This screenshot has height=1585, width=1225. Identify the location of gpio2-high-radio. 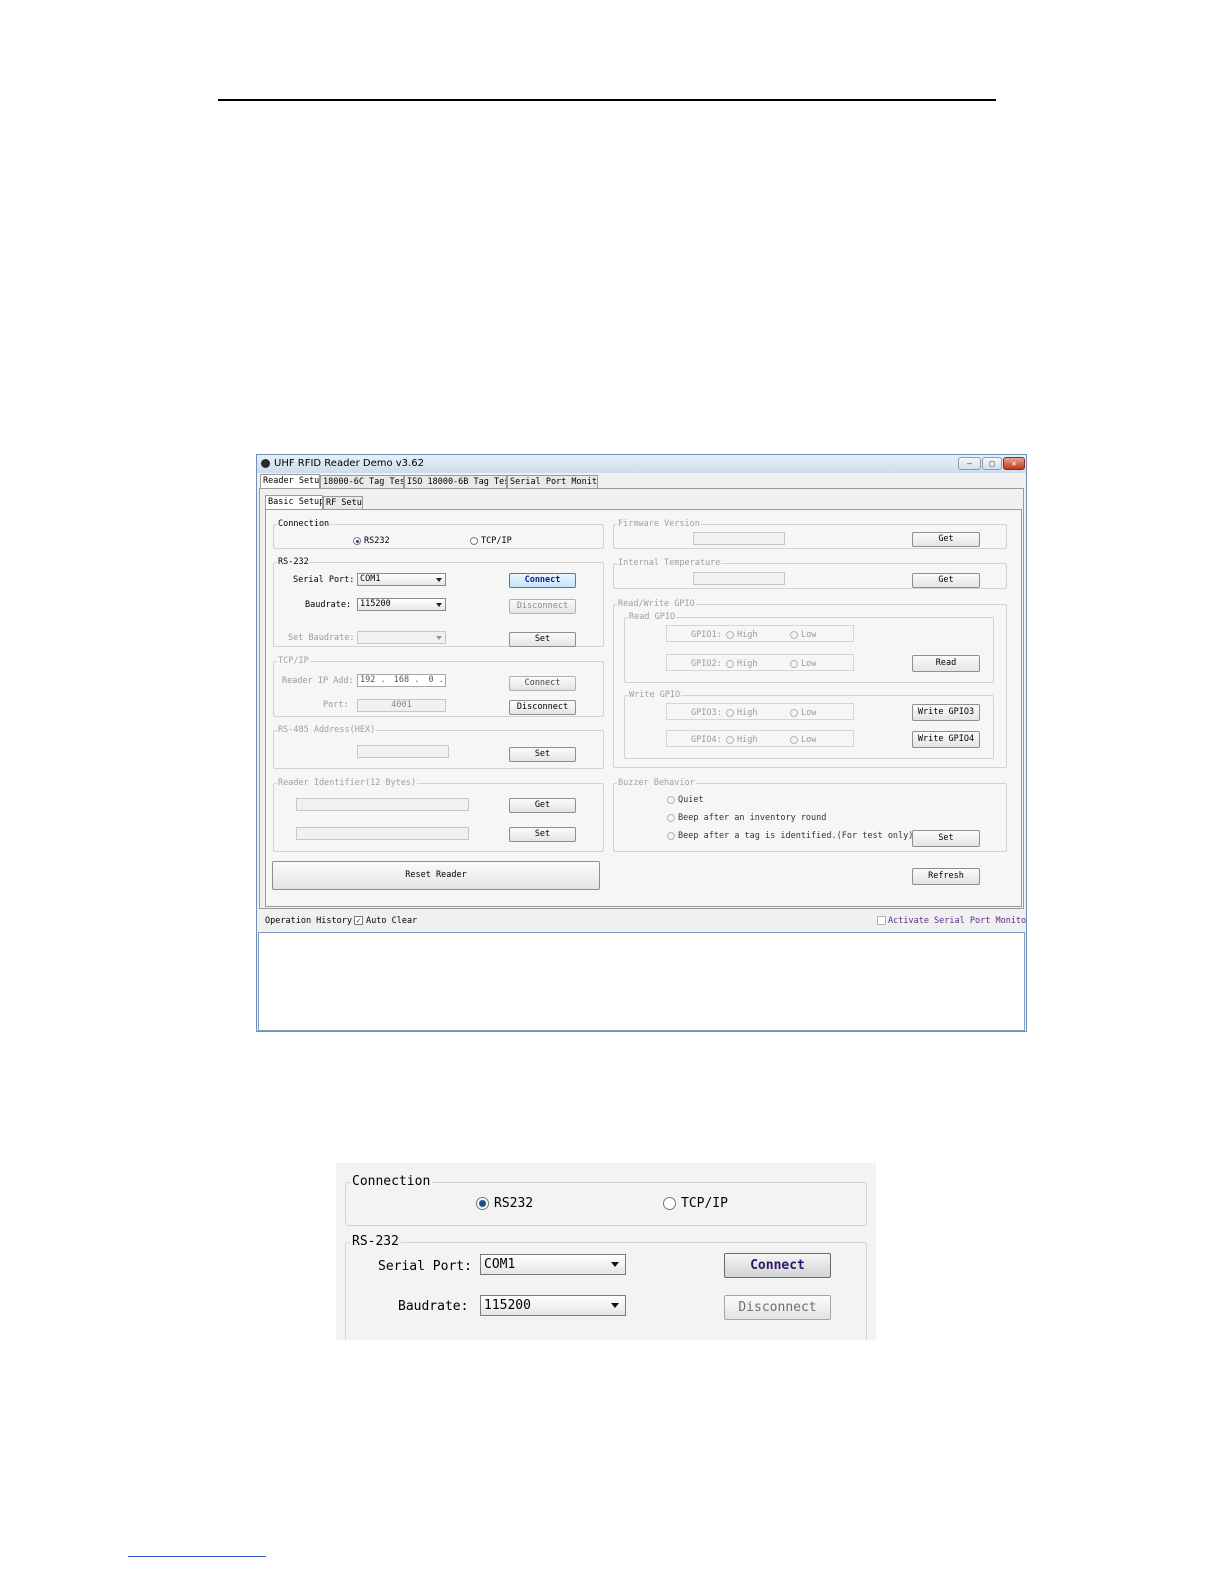
(730, 664).